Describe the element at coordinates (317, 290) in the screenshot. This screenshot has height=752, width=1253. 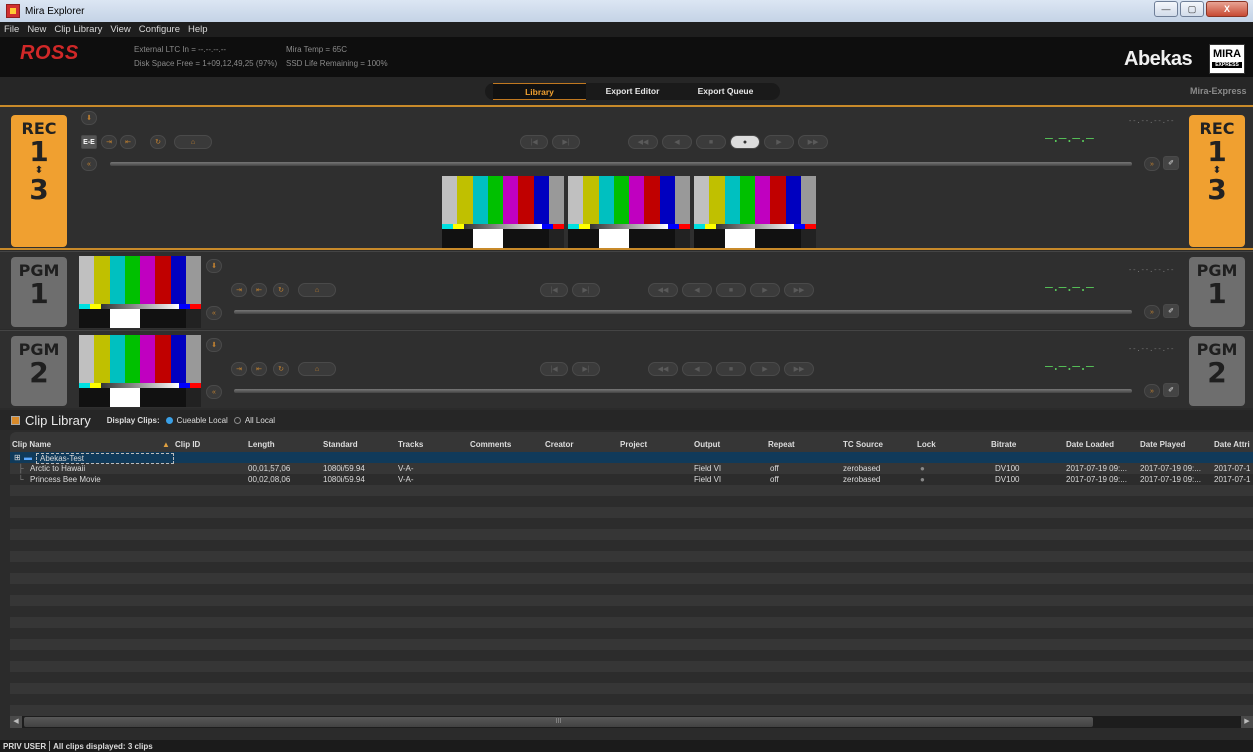
I see `pgm1-jog-icon: ⌂` at that location.